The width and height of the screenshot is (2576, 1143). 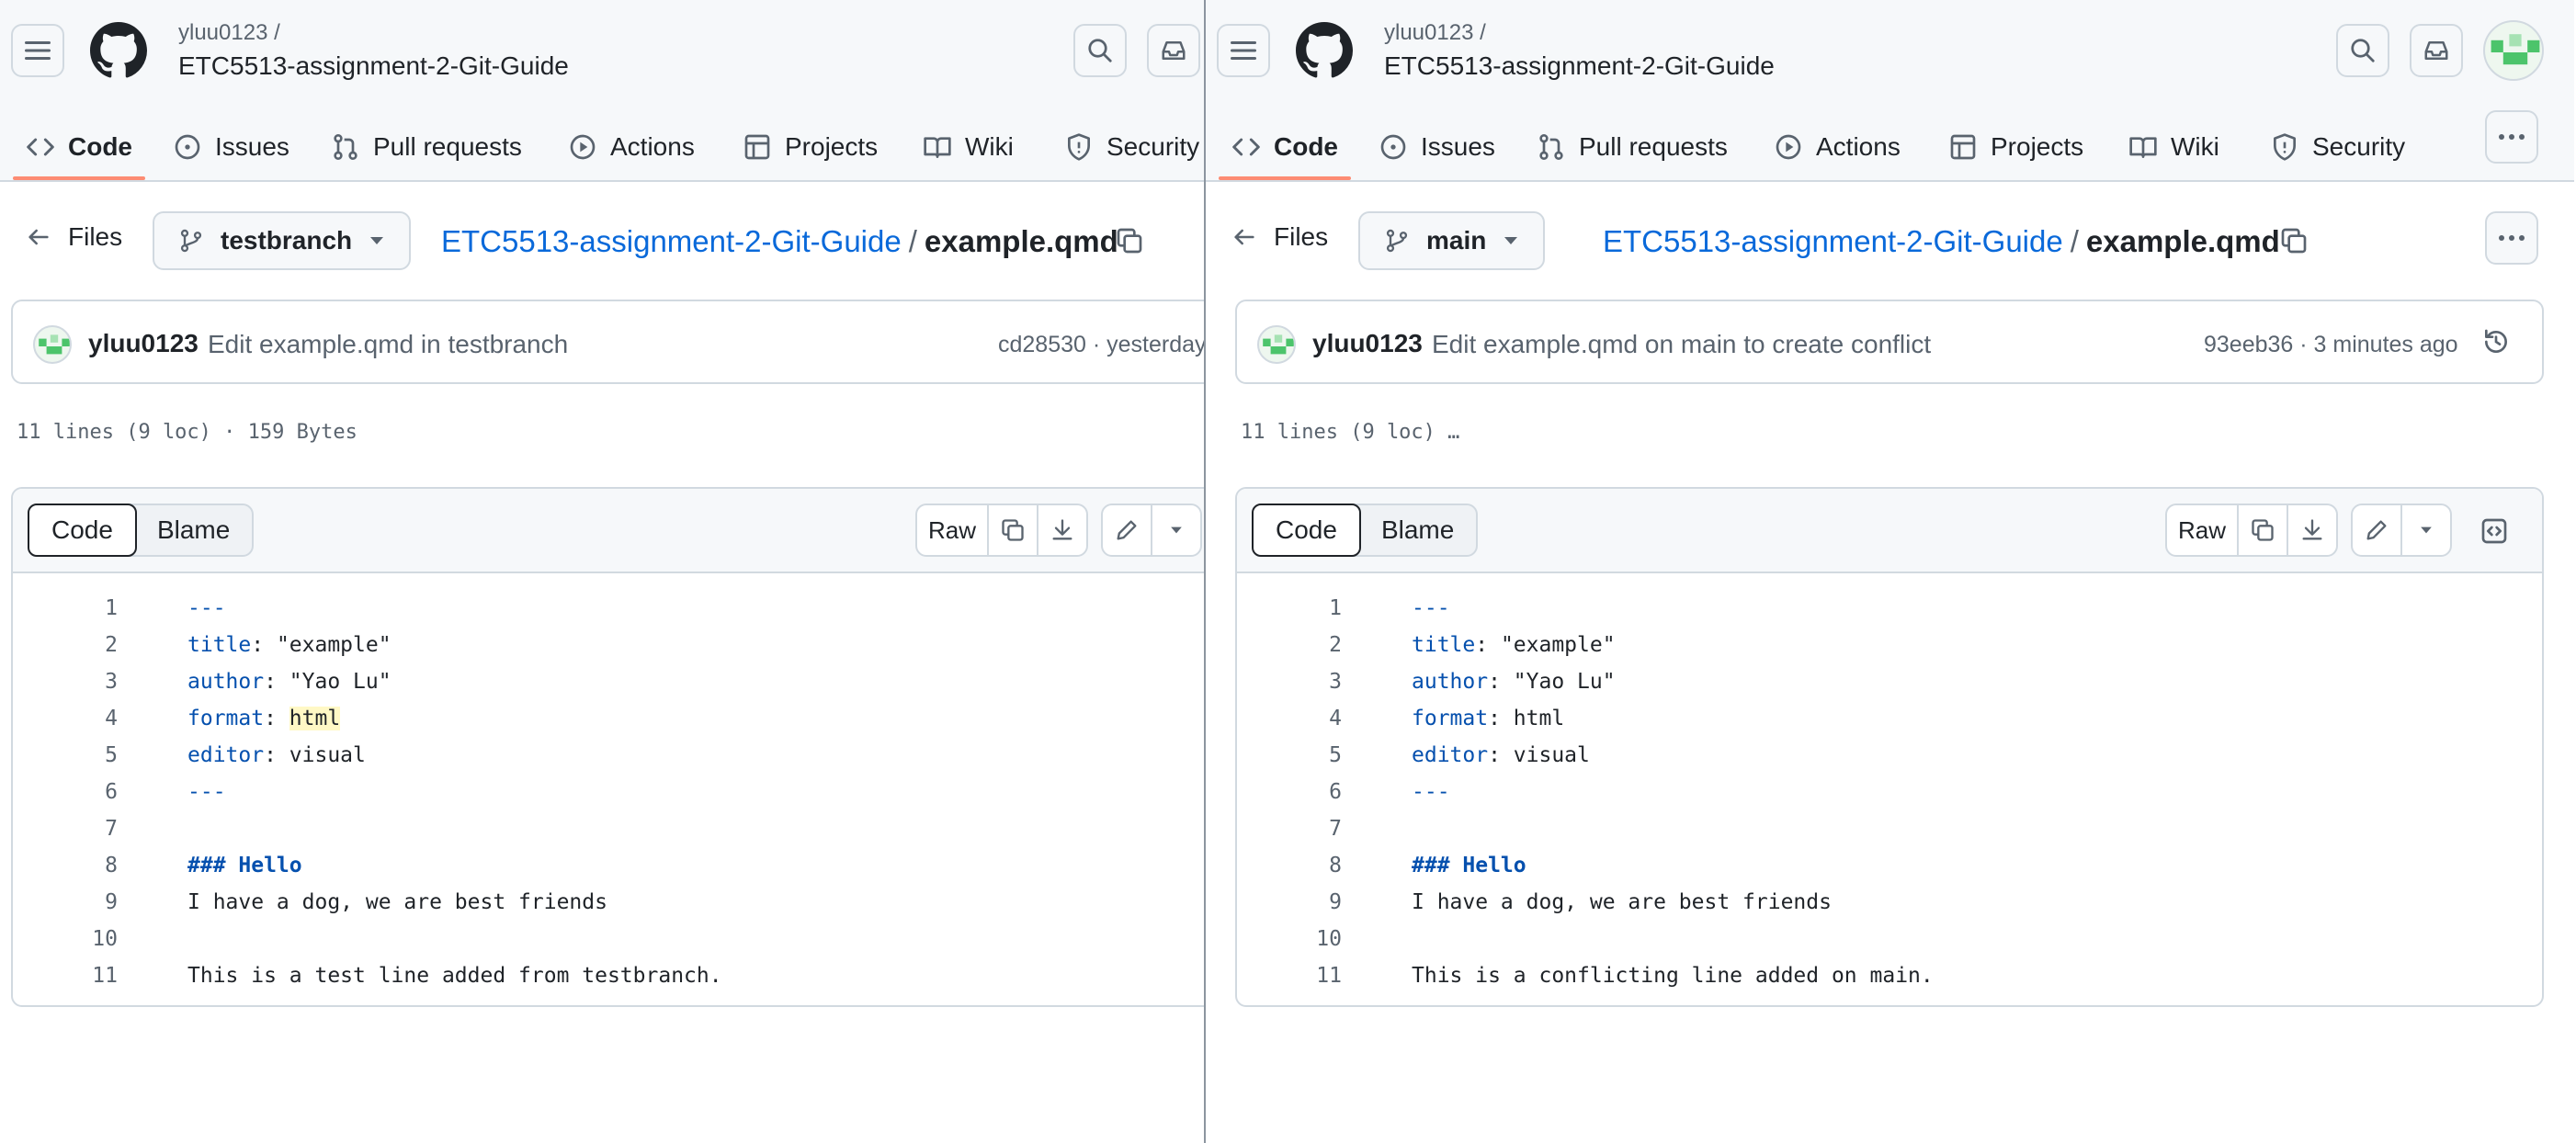 I want to click on kebab-horizontal-icon, so click(x=2512, y=238).